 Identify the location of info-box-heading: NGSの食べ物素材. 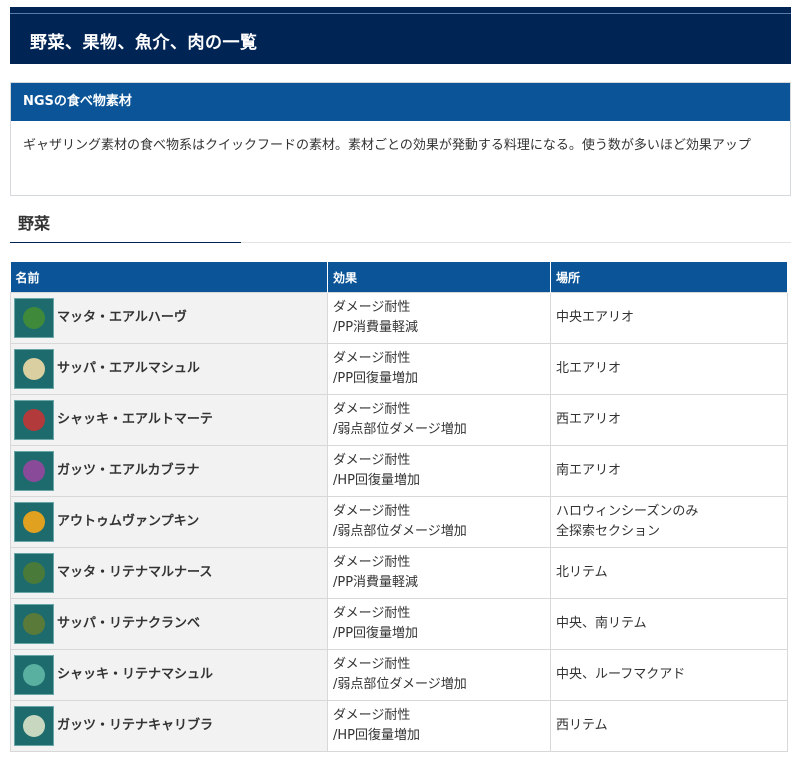
(400, 102).